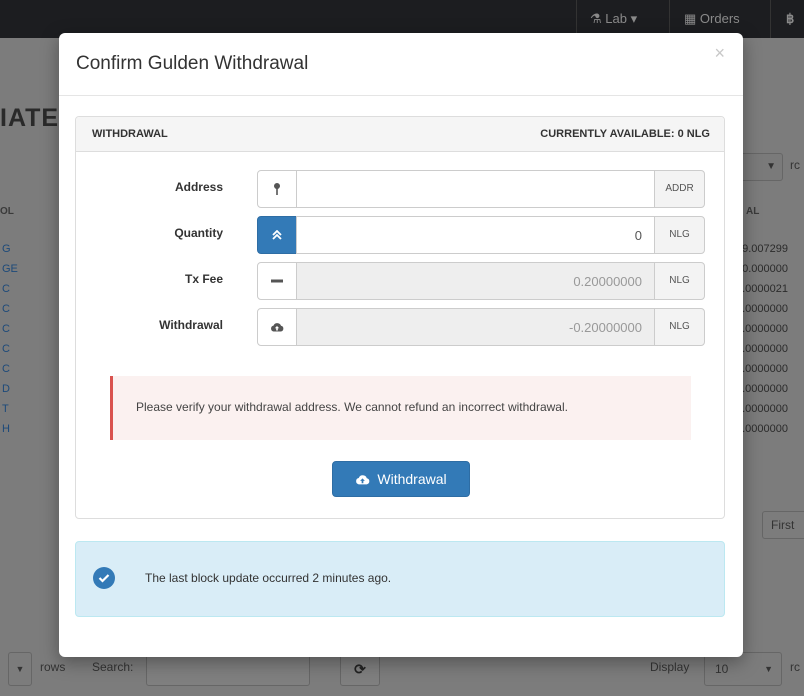 The image size is (804, 696). What do you see at coordinates (401, 64) in the screenshot?
I see `modal-header: Confirm Gulden Withdrawal ×` at bounding box center [401, 64].